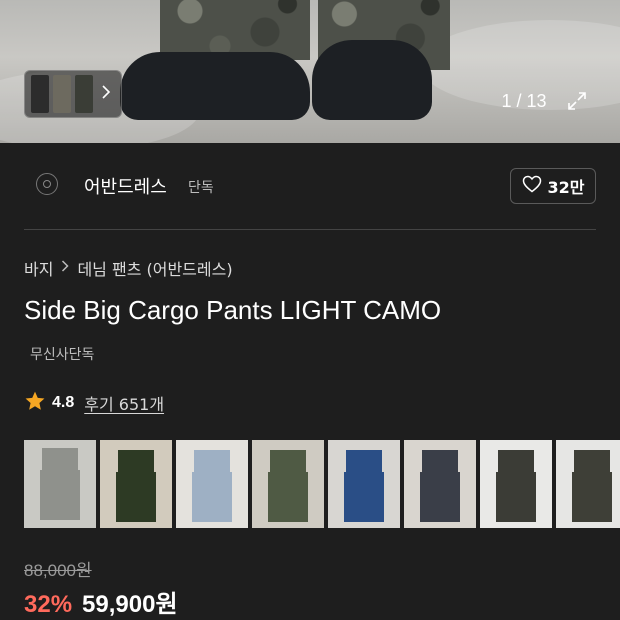 Image resolution: width=620 pixels, height=620 pixels. I want to click on color-swatch-light-camo, so click(60, 484).